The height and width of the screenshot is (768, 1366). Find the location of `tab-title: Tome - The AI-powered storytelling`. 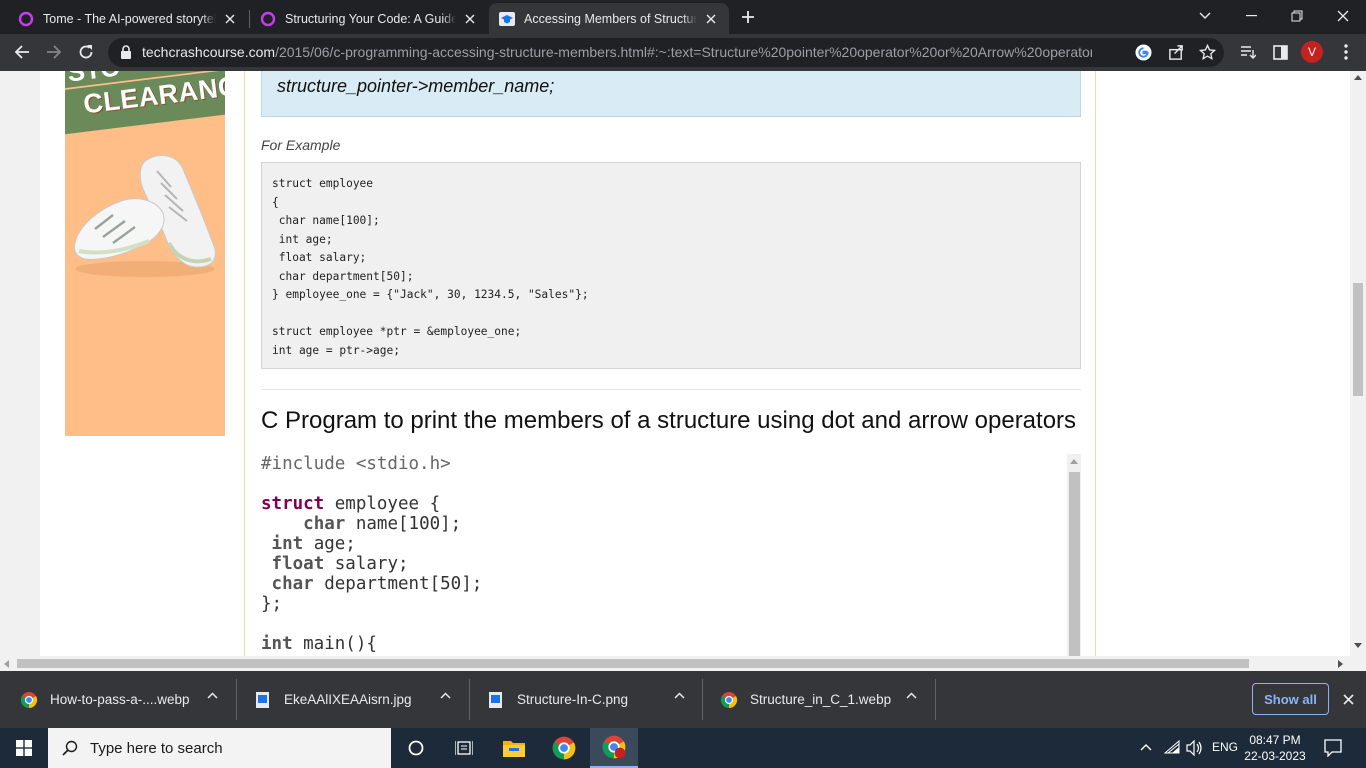

tab-title: Tome - The AI-powered storytelling is located at coordinates (129, 18).